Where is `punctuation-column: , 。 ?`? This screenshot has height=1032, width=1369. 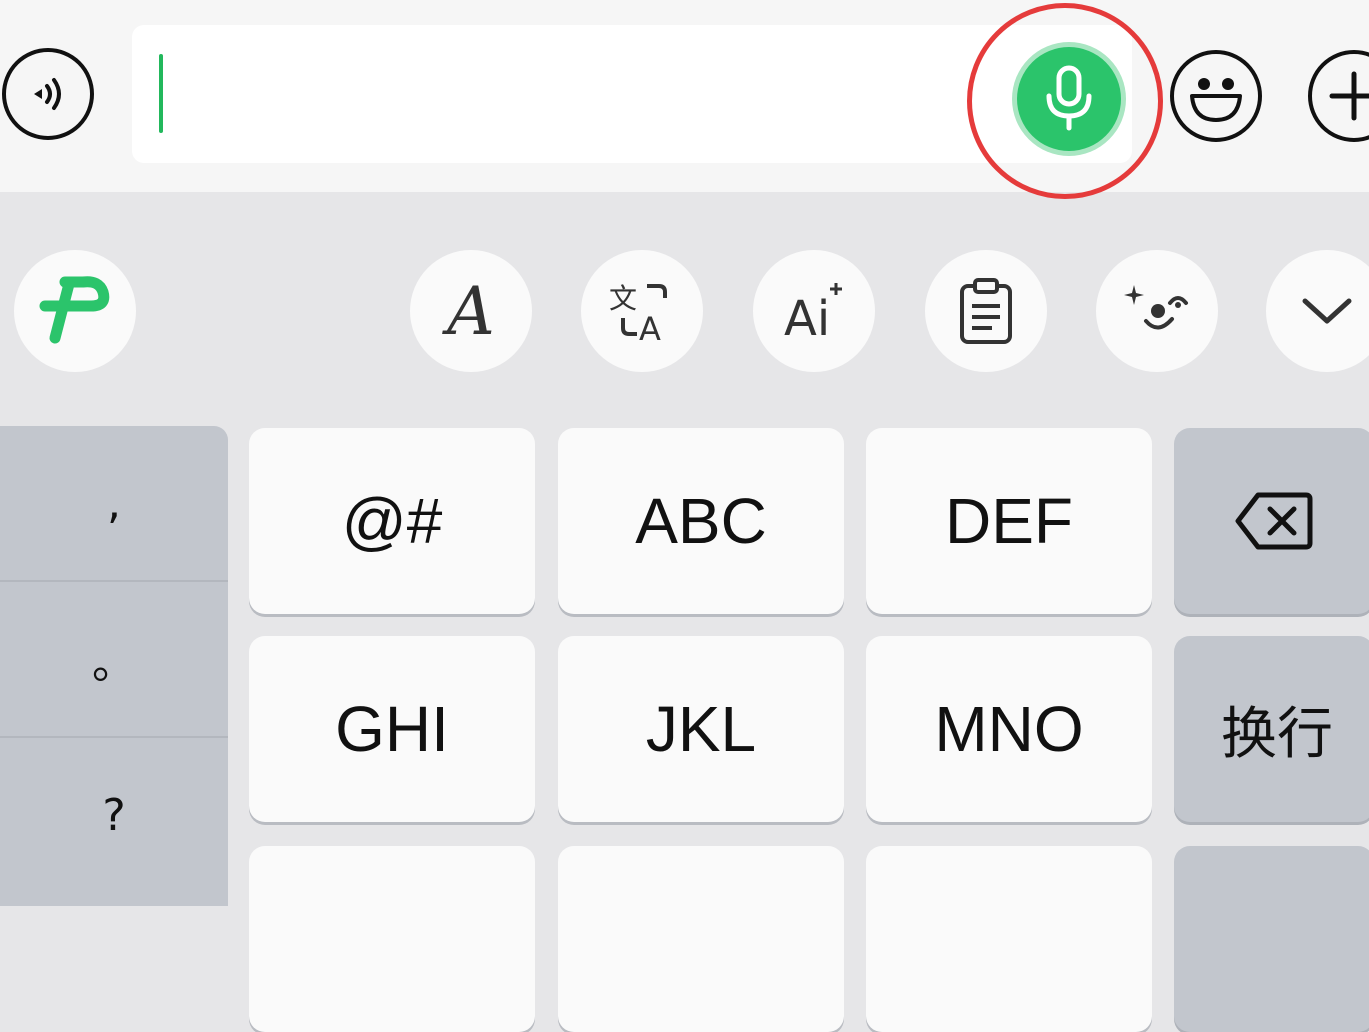 punctuation-column: , 。 ? is located at coordinates (114, 666).